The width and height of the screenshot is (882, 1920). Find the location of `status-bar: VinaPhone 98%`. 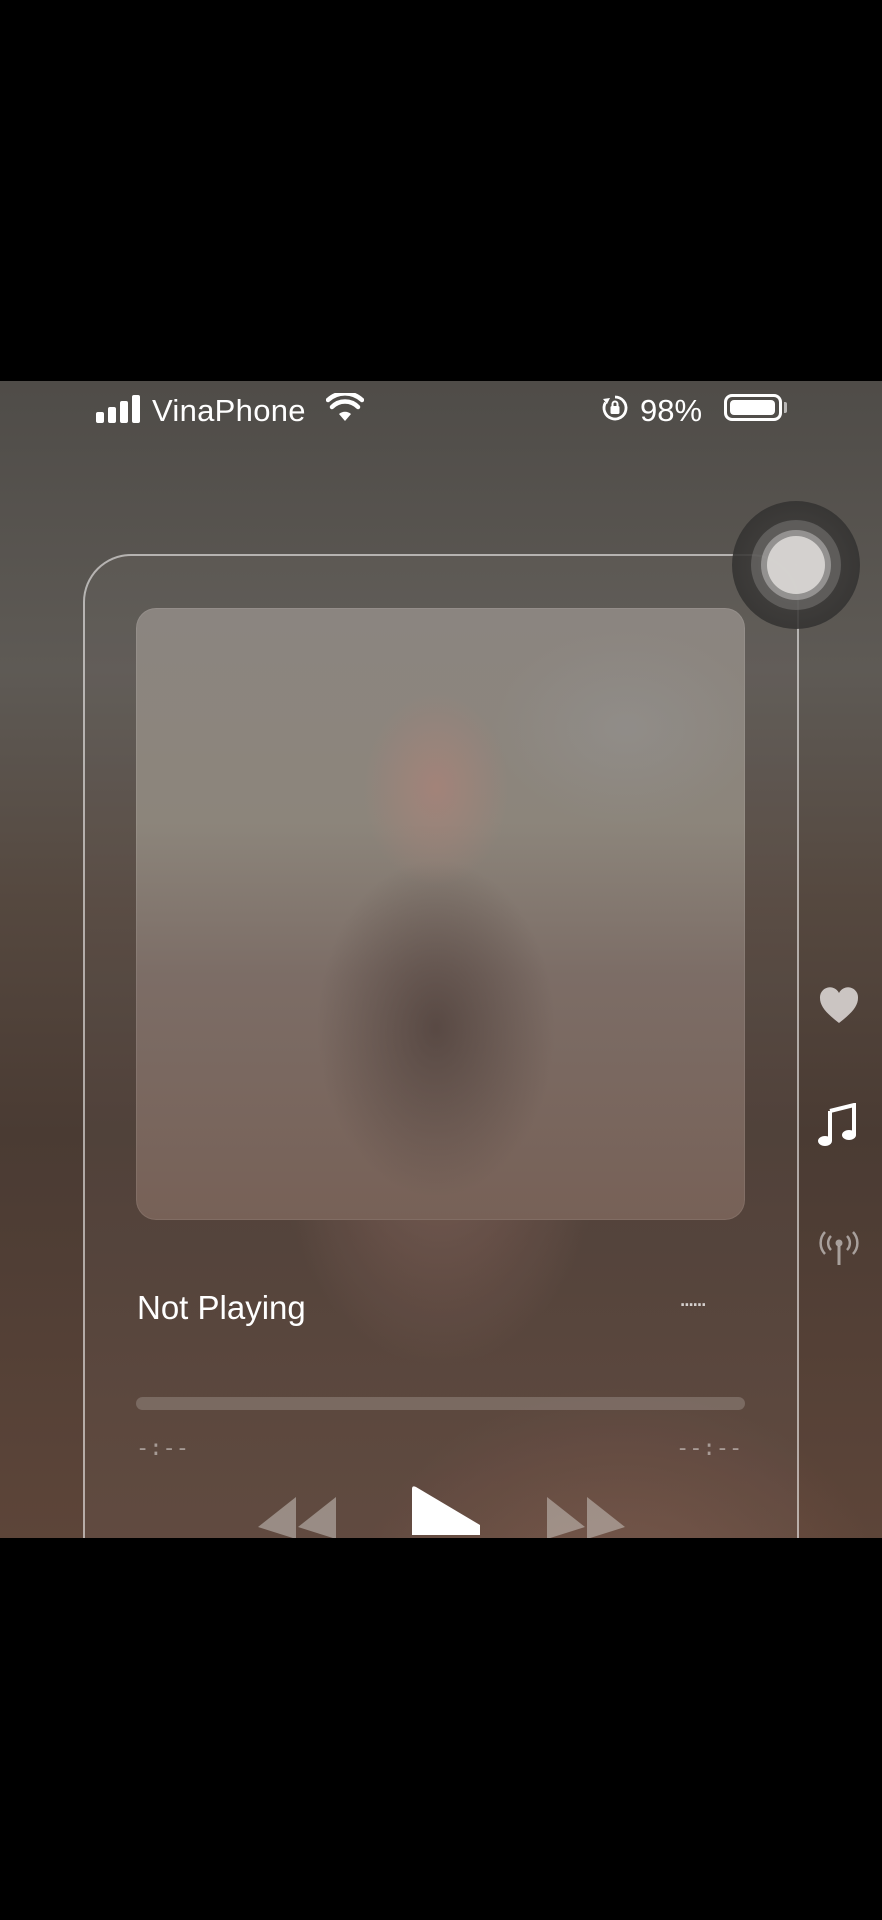

status-bar: VinaPhone 98% is located at coordinates (441, 411).